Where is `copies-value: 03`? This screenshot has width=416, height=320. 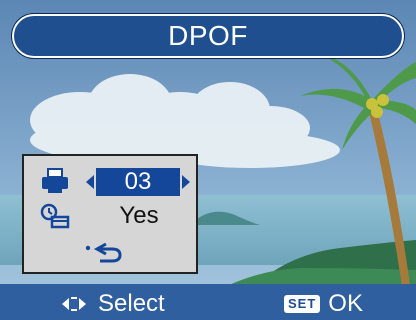
copies-value: 03 is located at coordinates (138, 181).